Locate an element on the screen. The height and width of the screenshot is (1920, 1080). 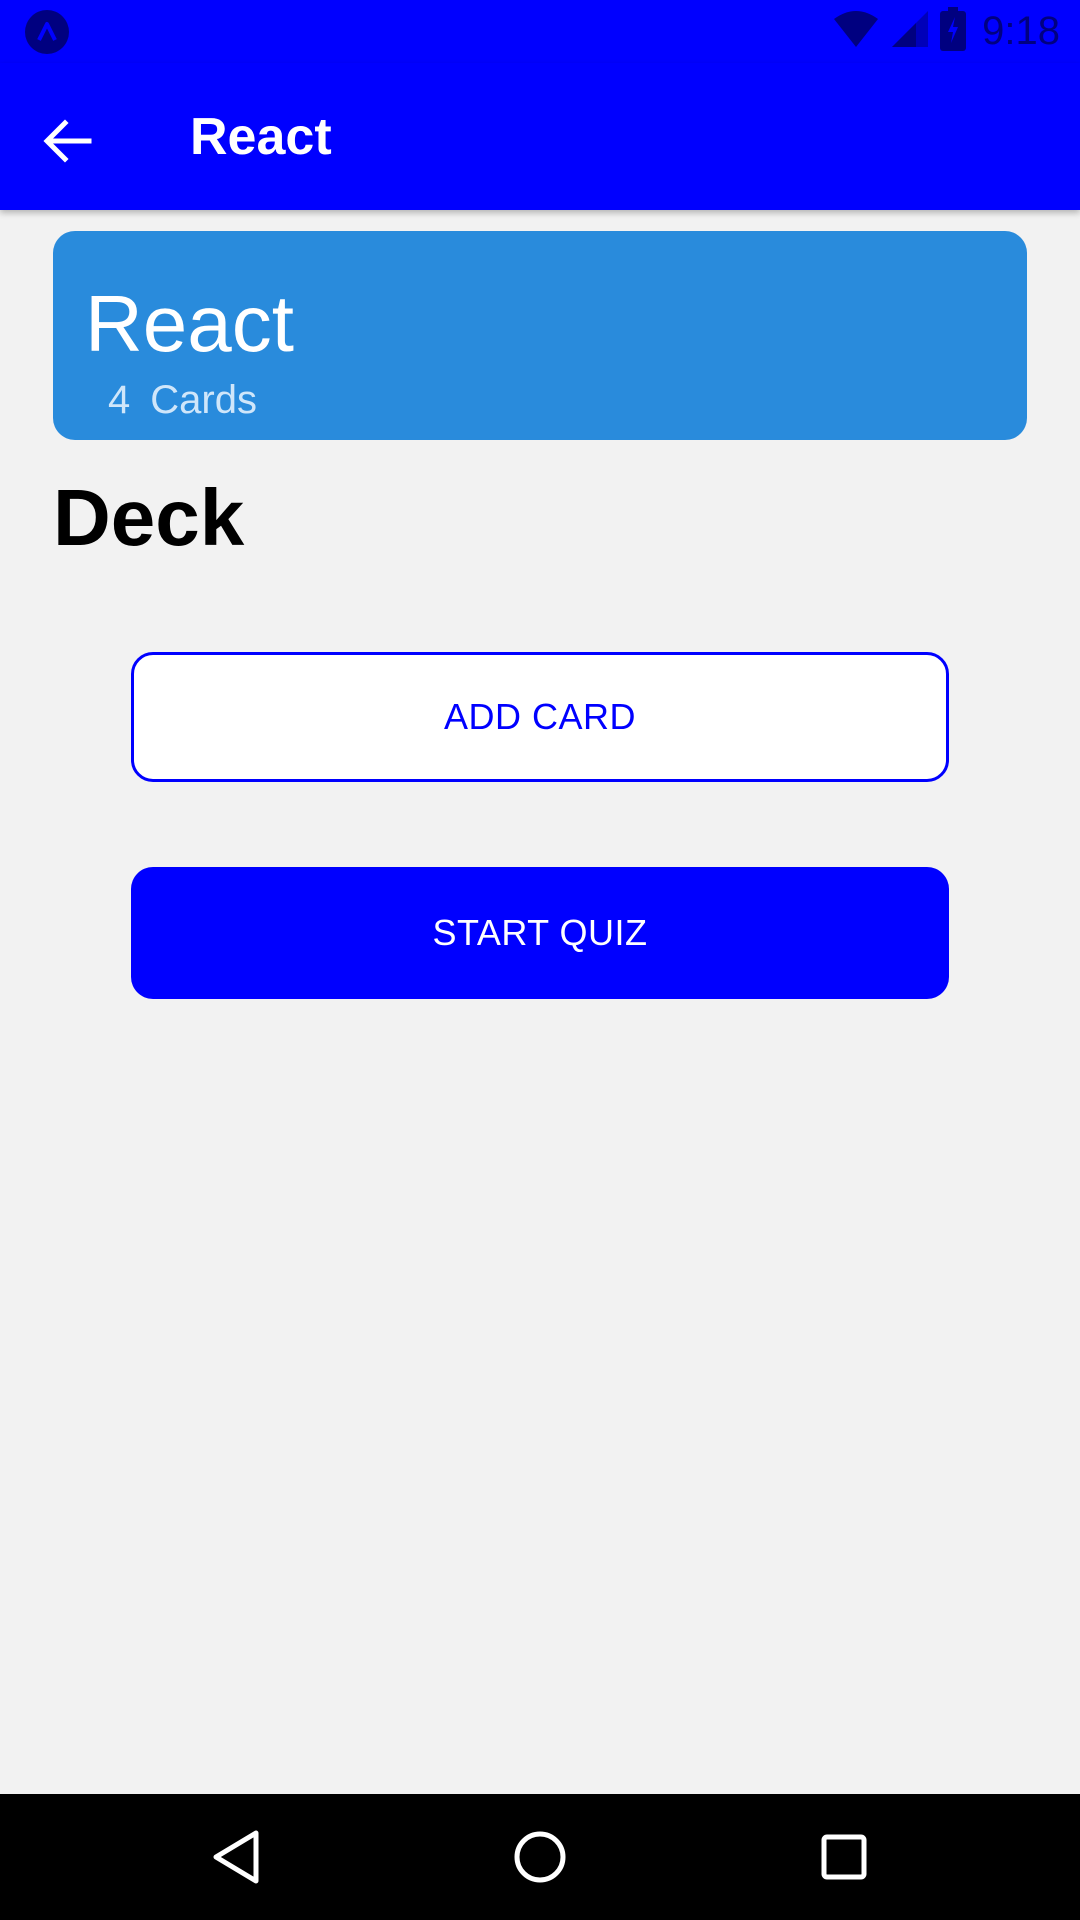
system-nav-bar is located at coordinates (540, 1857).